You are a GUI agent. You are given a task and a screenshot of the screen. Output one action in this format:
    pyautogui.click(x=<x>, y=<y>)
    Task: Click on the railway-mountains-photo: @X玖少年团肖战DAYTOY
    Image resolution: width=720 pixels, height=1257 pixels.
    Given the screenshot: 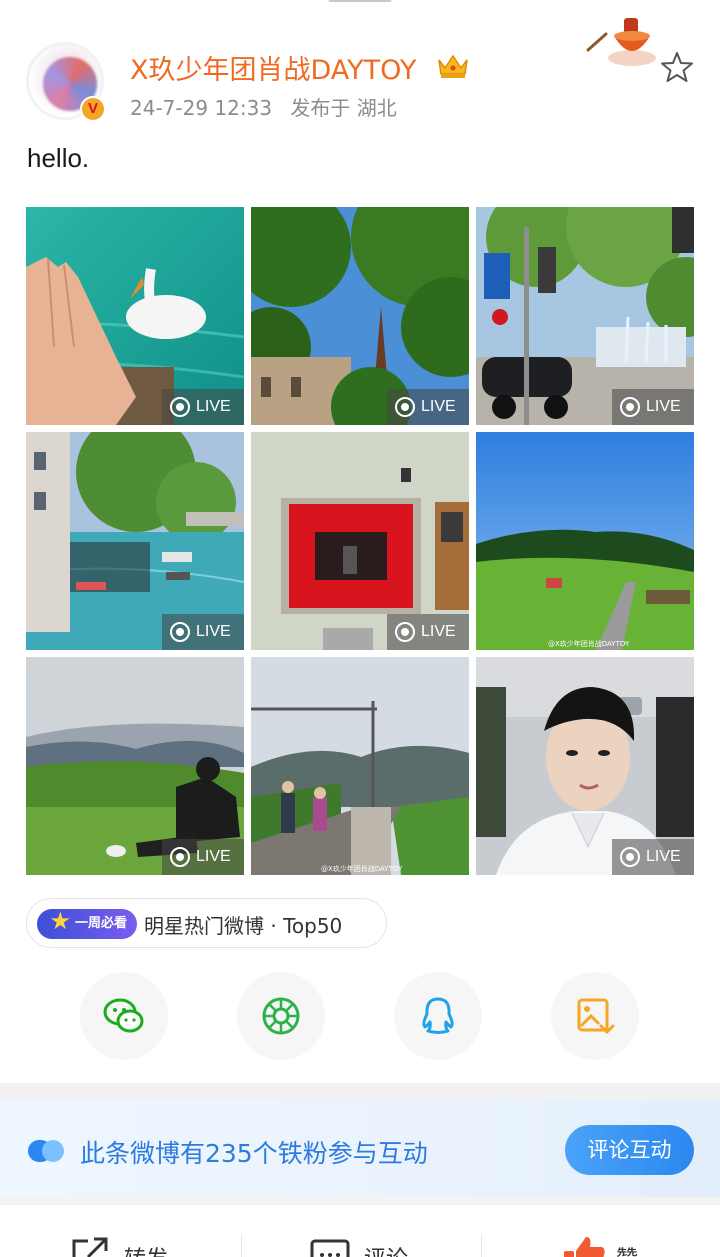 What is the action you would take?
    pyautogui.click(x=360, y=766)
    